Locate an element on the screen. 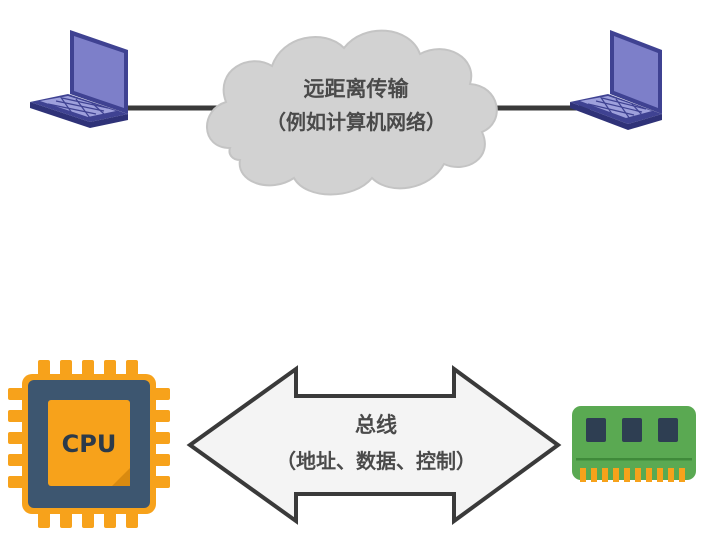 The image size is (717, 541). network-subtitle: （例如计算机网络） is located at coordinates (356, 122).